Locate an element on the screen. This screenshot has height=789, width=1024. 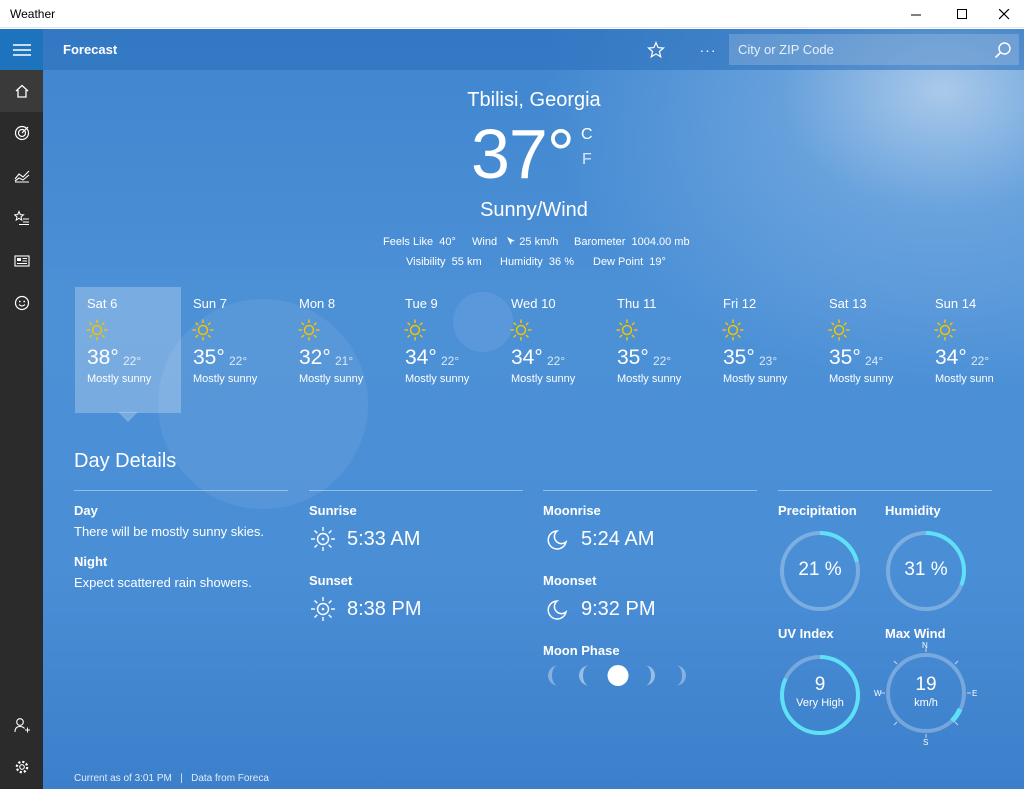
night-summary: Expect scattered rain showers. is located at coordinates (163, 582).